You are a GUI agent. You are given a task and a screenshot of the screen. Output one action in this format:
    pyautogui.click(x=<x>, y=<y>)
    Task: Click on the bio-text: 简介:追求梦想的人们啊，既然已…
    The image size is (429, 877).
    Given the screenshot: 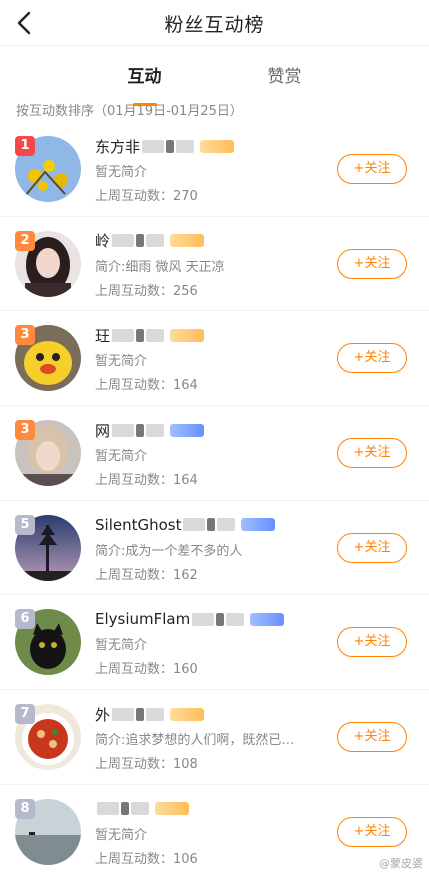 What is the action you would take?
    pyautogui.click(x=195, y=741)
    